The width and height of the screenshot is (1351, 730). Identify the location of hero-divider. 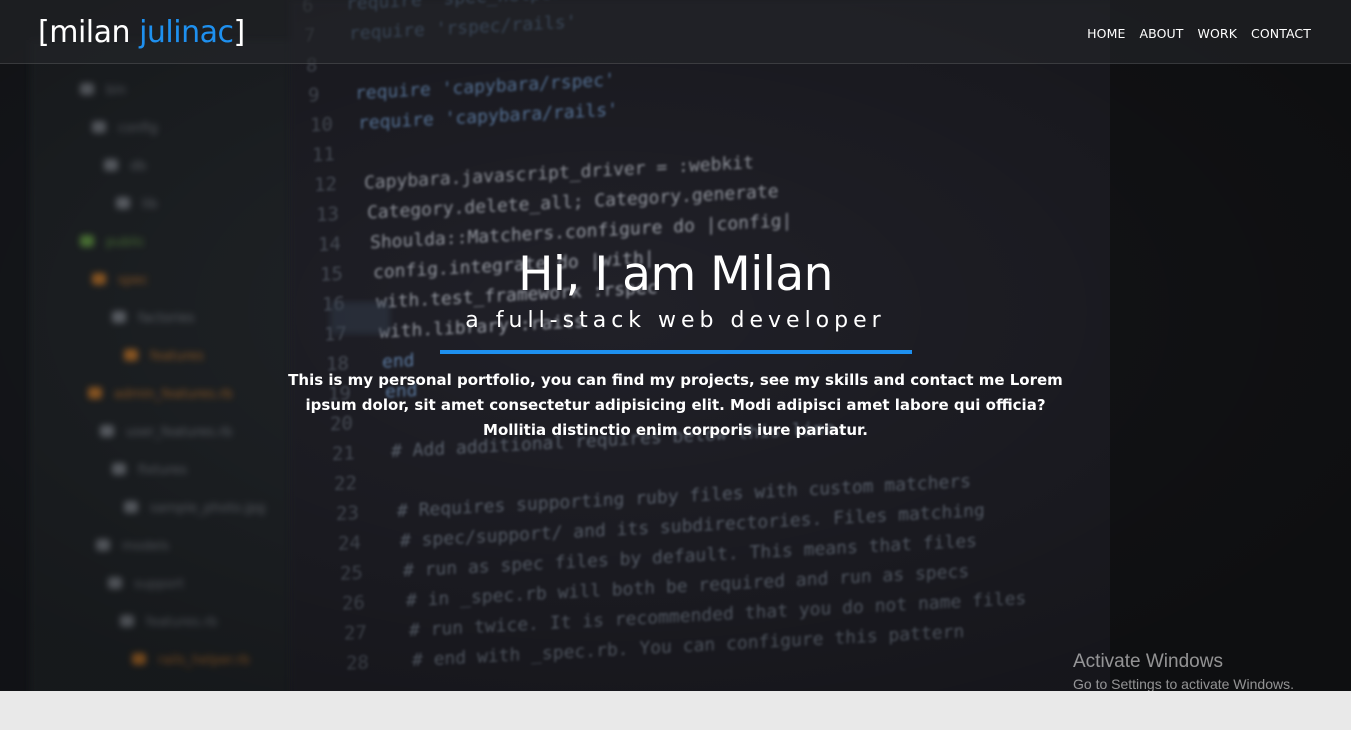
(675, 352).